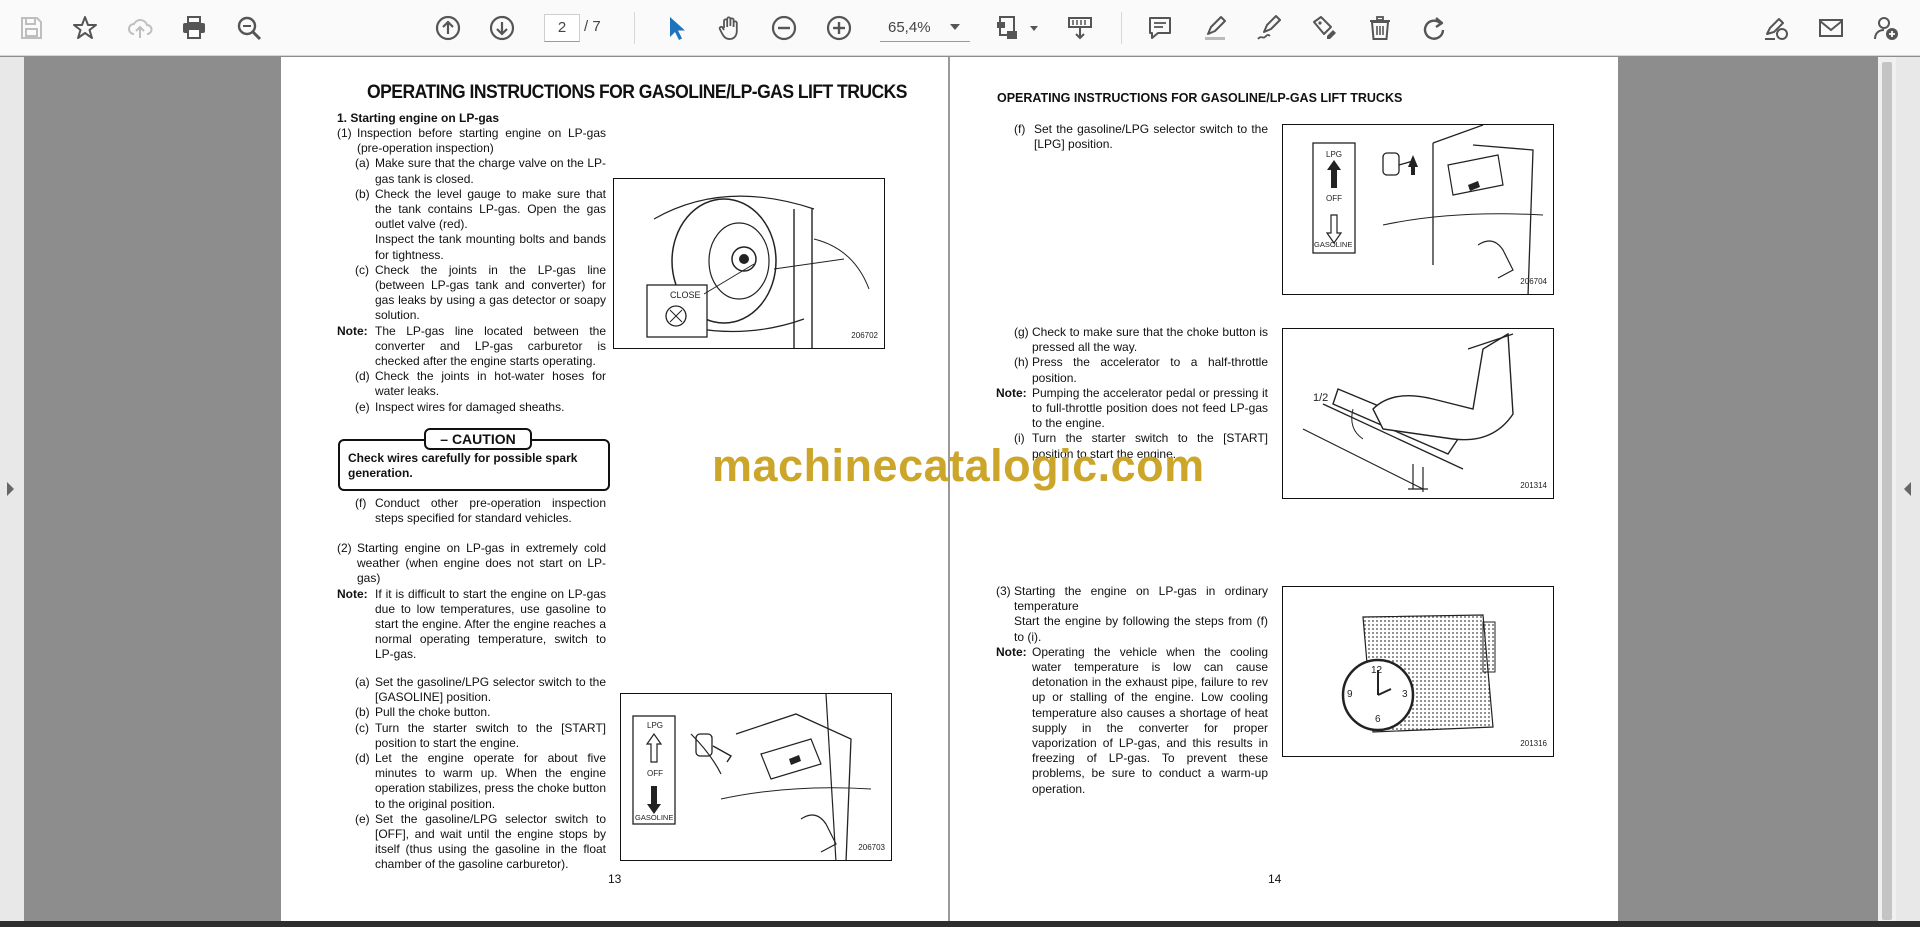  Describe the element at coordinates (730, 28) in the screenshot. I see `hand-pan-icon` at that location.